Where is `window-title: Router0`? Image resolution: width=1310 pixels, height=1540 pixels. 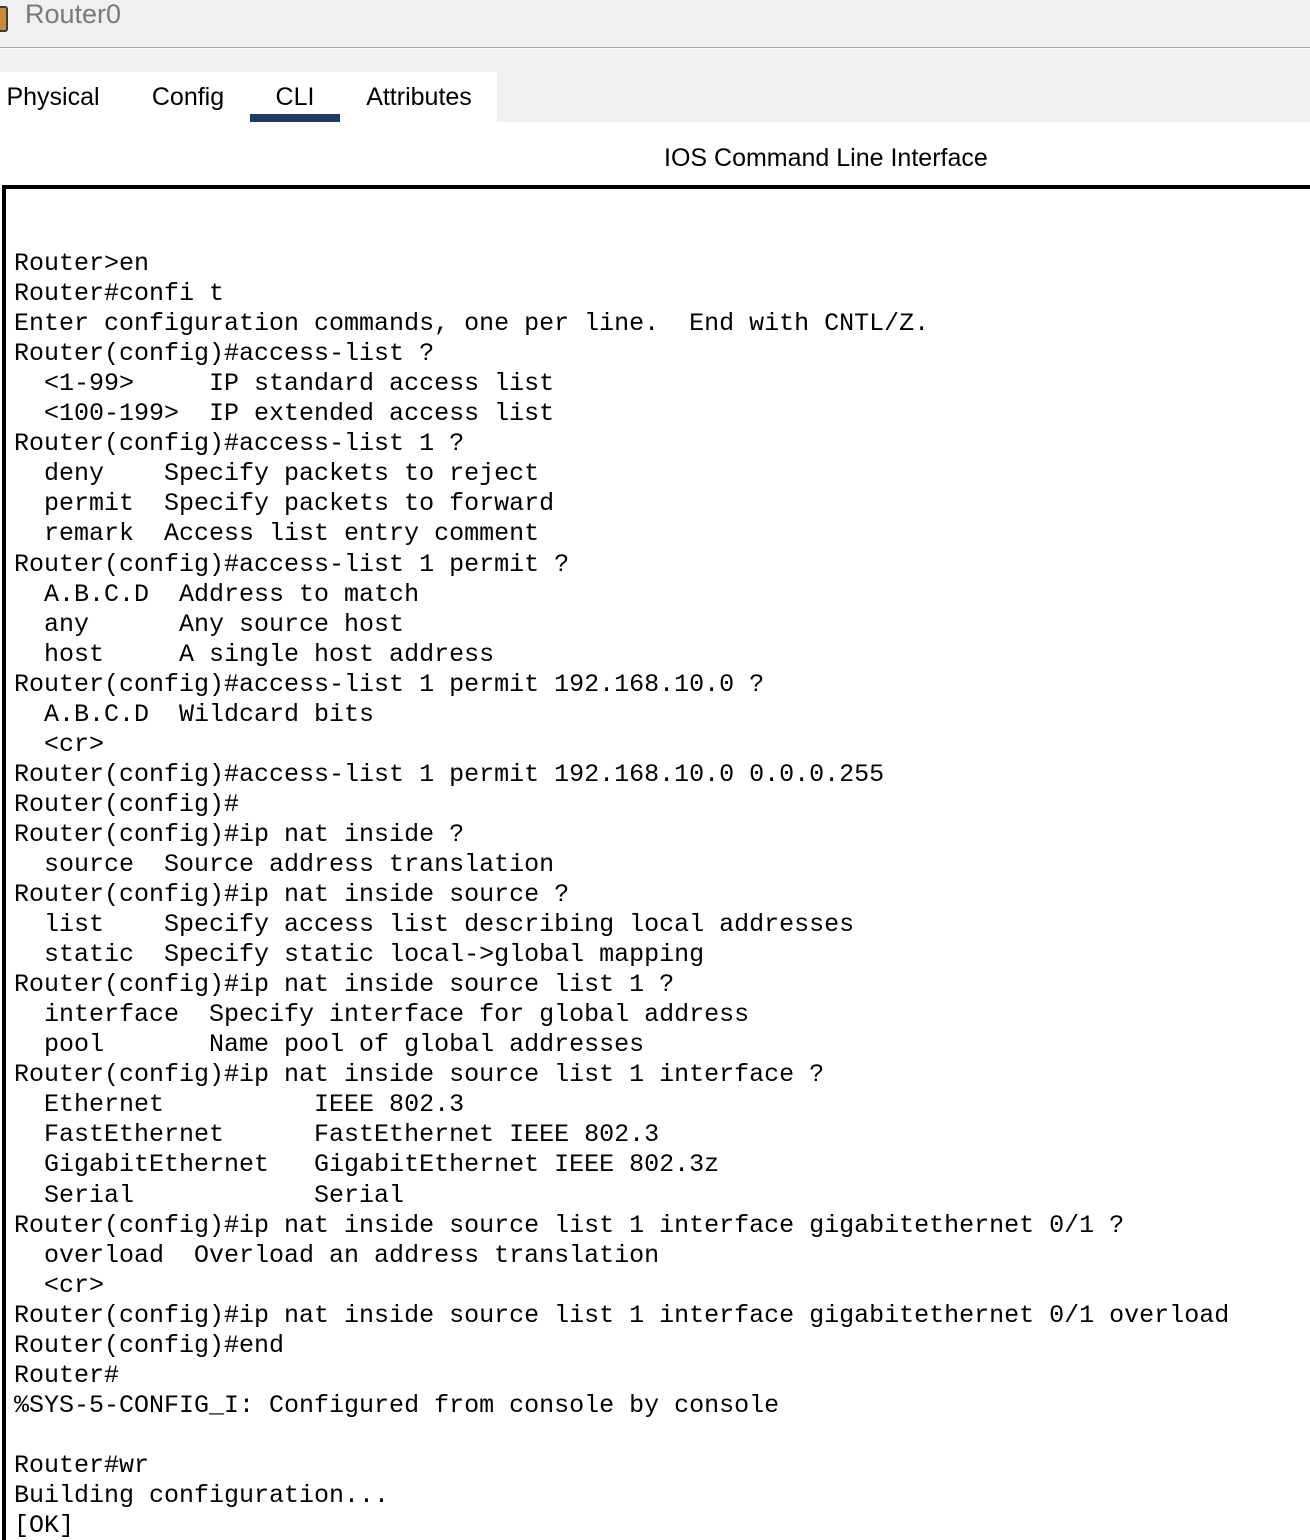
window-title: Router0 is located at coordinates (73, 14).